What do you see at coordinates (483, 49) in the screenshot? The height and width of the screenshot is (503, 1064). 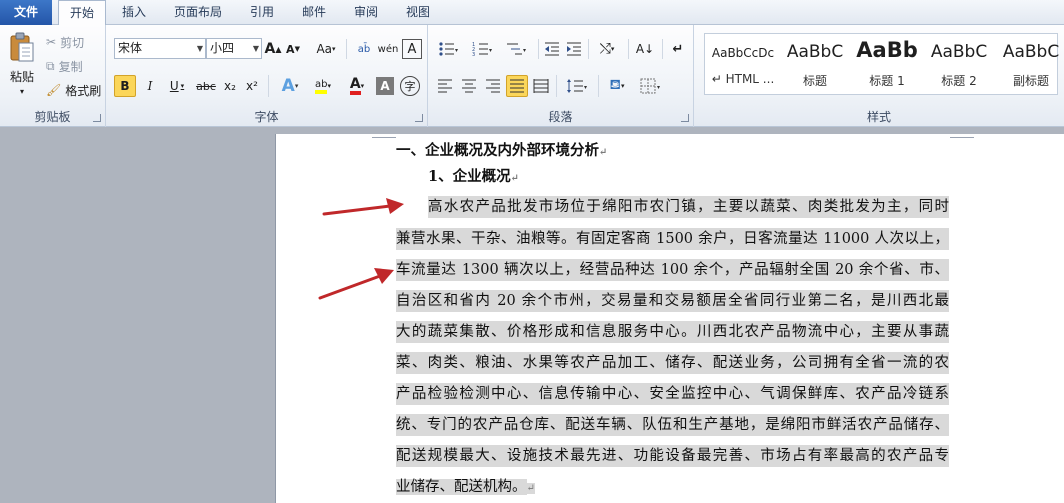 I see `numbering-button: 123 ▾` at bounding box center [483, 49].